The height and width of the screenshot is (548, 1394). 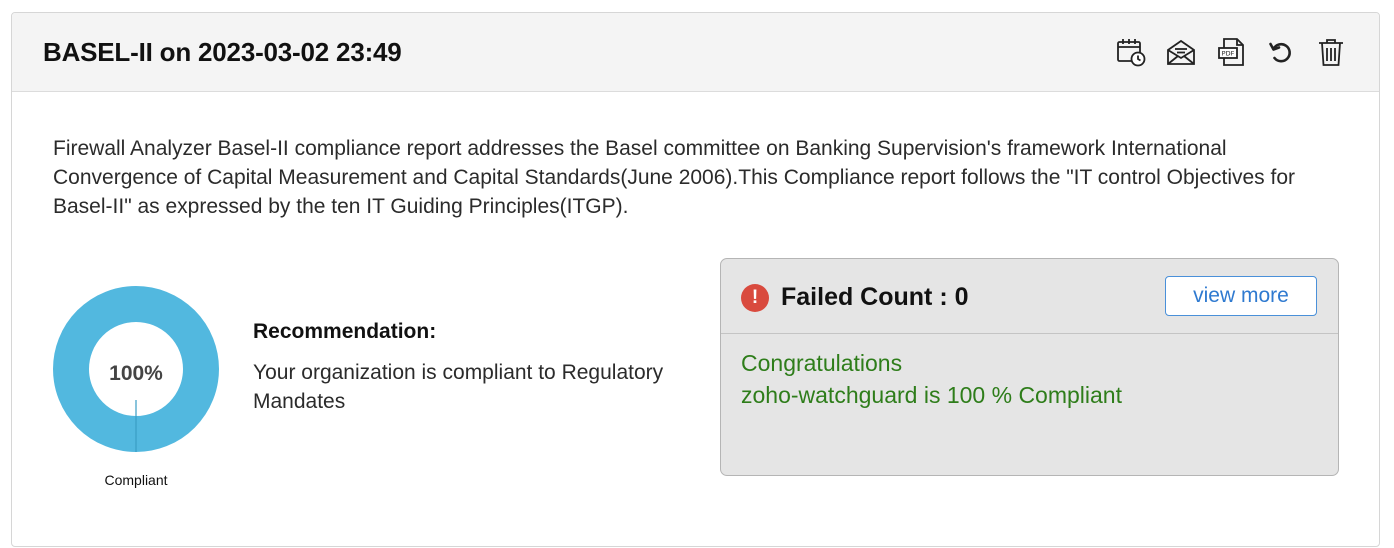 What do you see at coordinates (1331, 52) in the screenshot?
I see `delete-icon` at bounding box center [1331, 52].